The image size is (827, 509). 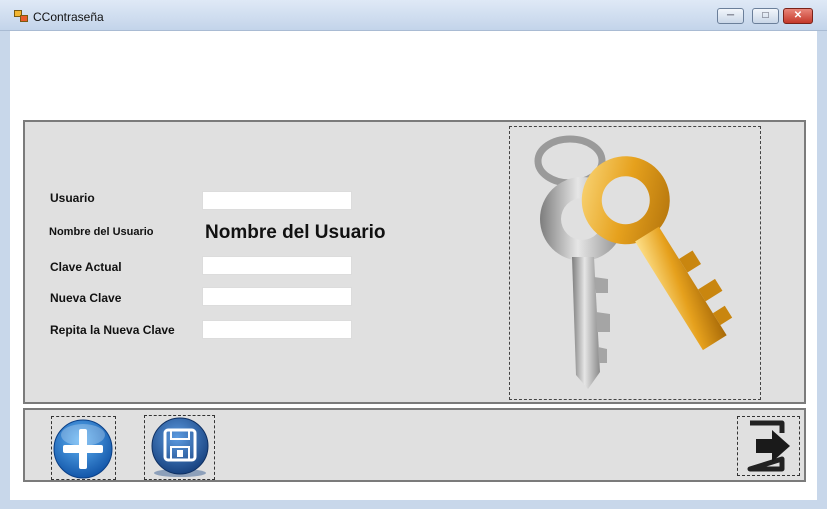 I want to click on usuario-input, so click(x=277, y=200).